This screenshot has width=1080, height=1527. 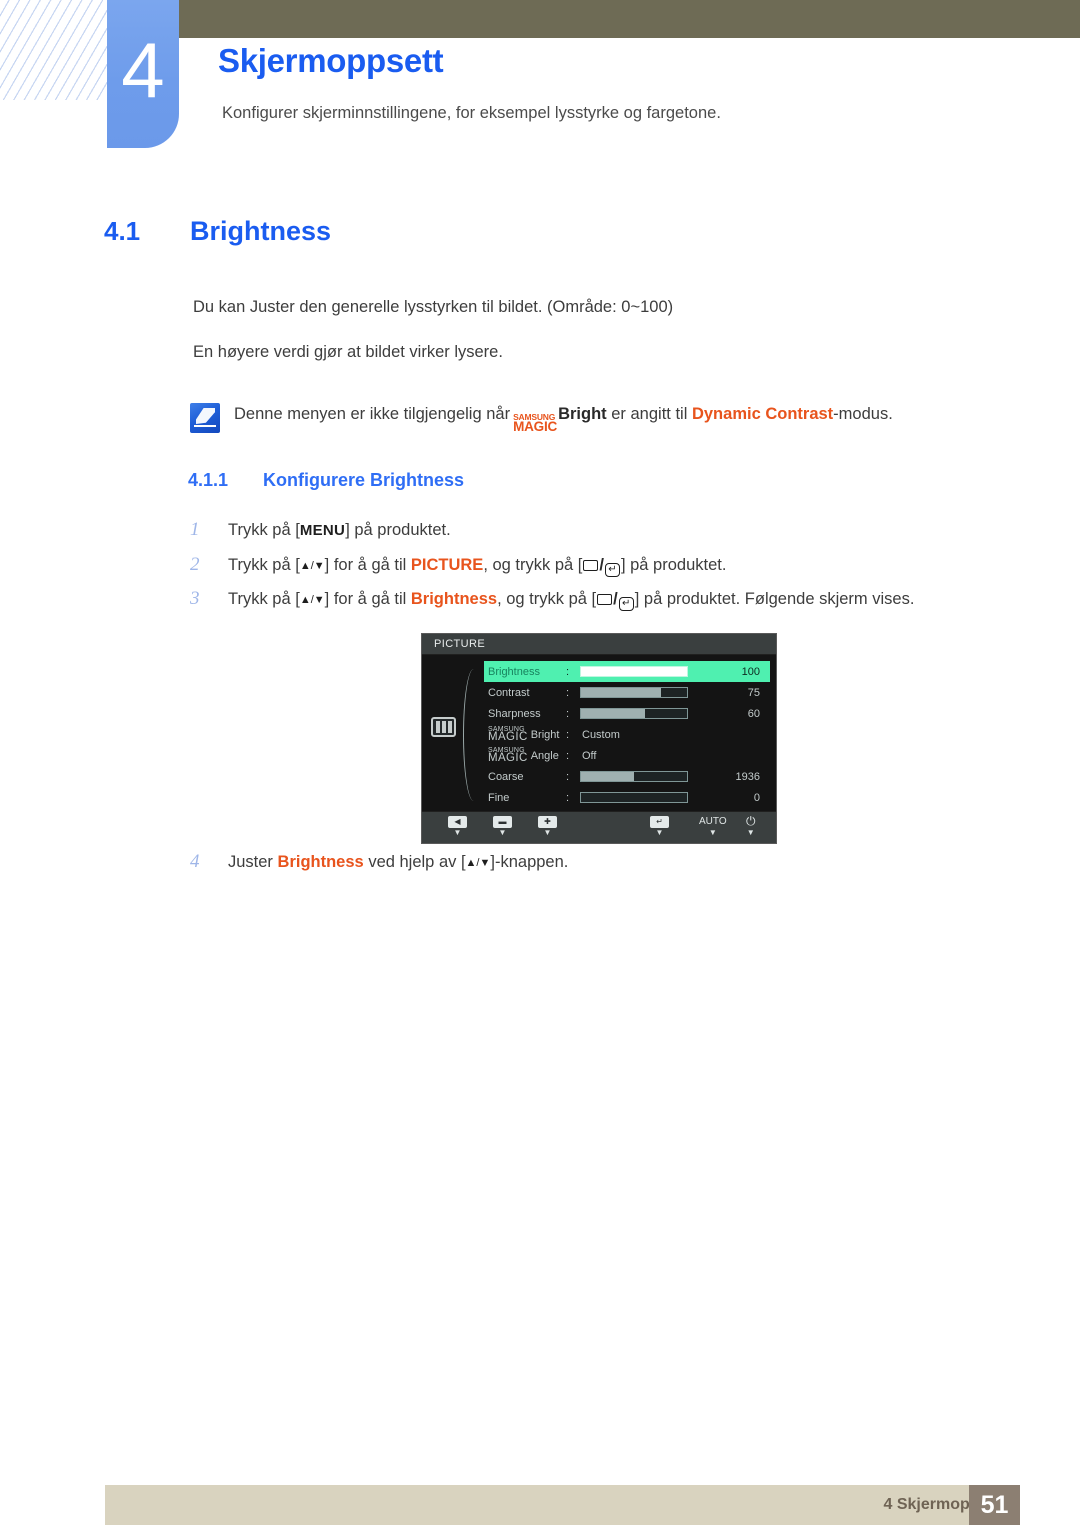 I want to click on section-heading: 4.1 Brightness, so click(x=217, y=231).